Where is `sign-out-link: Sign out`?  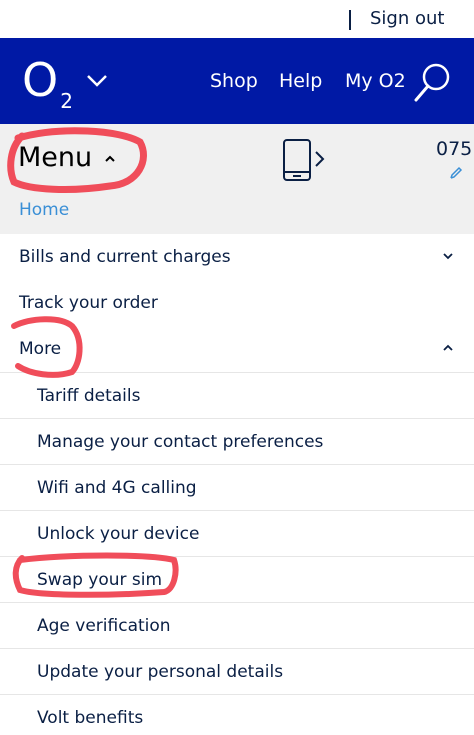 sign-out-link: Sign out is located at coordinates (407, 18).